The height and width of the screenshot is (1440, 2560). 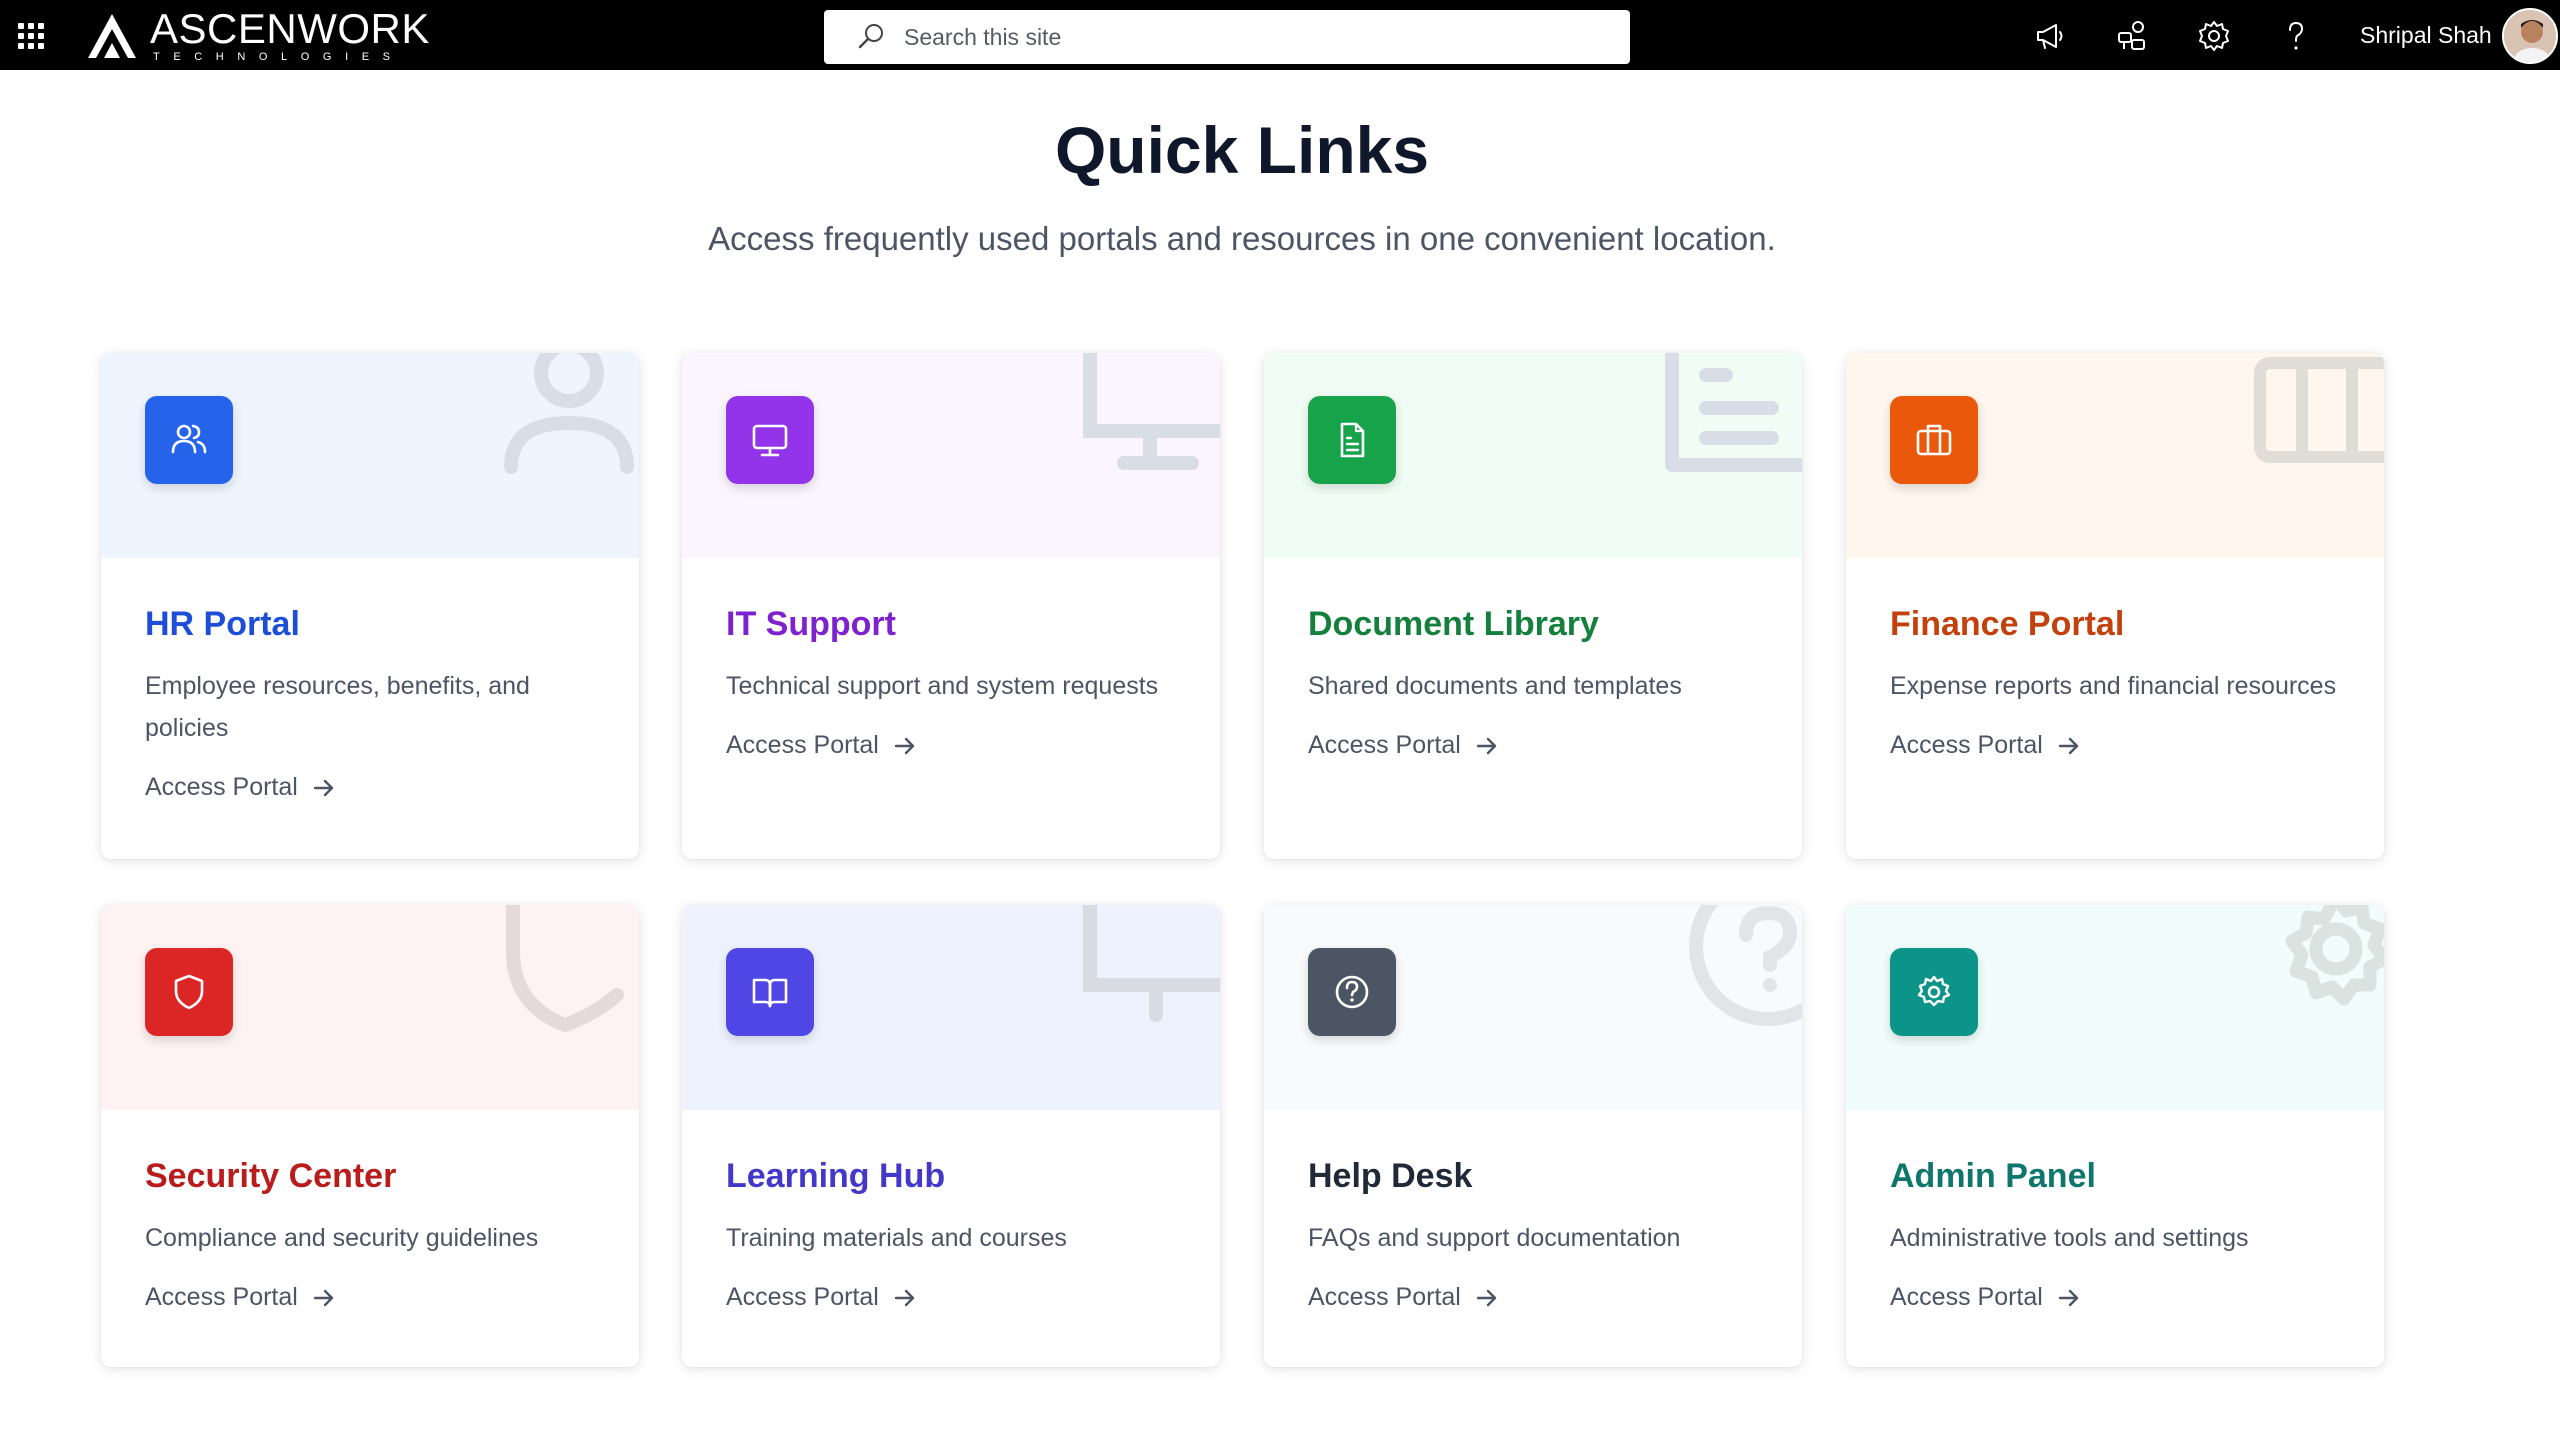 I want to click on card-description: Administrative tools and settings, so click(x=2069, y=1238).